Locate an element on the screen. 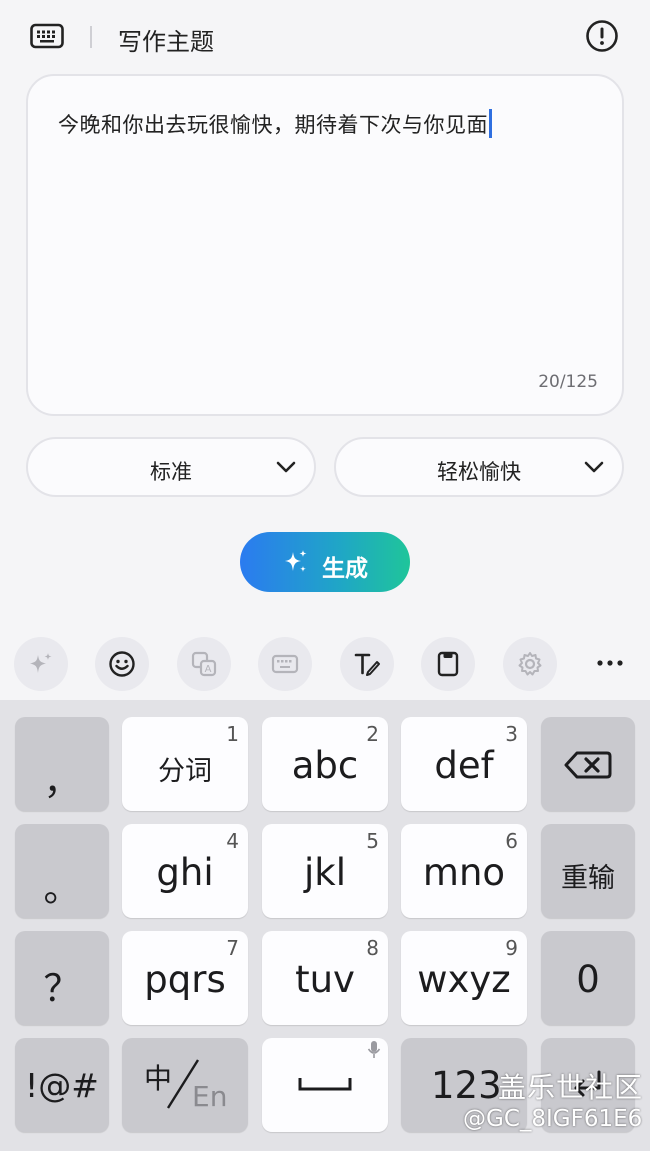 This screenshot has height=1151, width=650. page-title: 写作主题 is located at coordinates (166, 42).